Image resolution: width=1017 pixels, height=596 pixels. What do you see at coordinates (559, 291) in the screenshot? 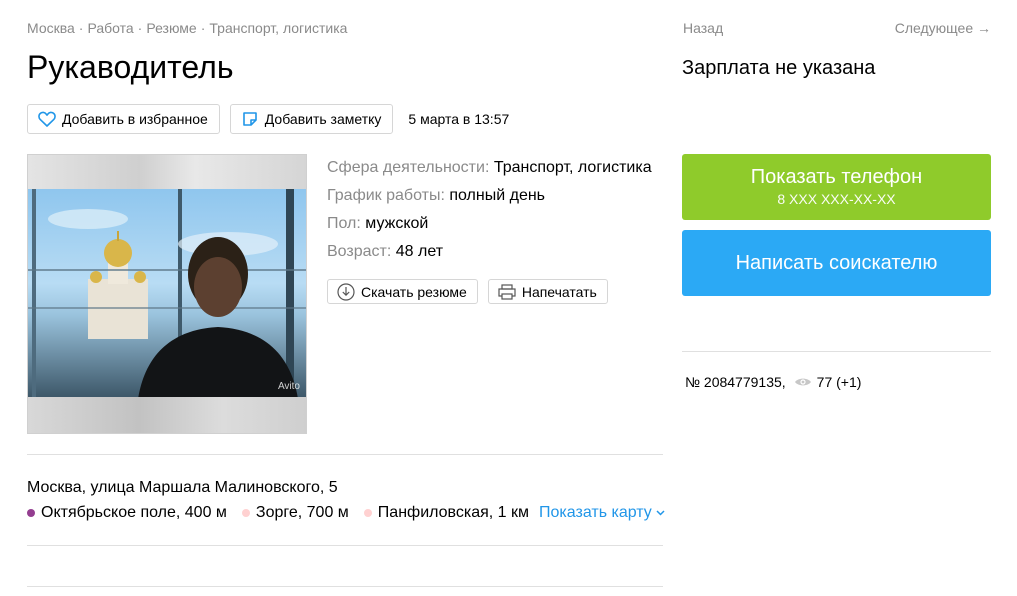
I see `print-label: Напечатать` at bounding box center [559, 291].